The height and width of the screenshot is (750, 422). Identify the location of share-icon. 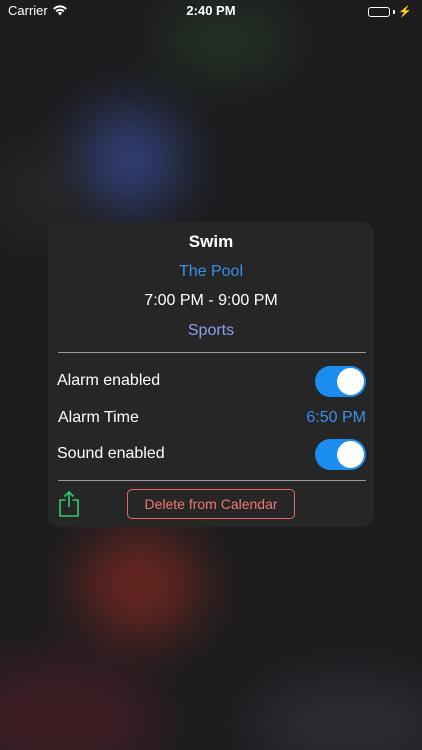
(69, 504).